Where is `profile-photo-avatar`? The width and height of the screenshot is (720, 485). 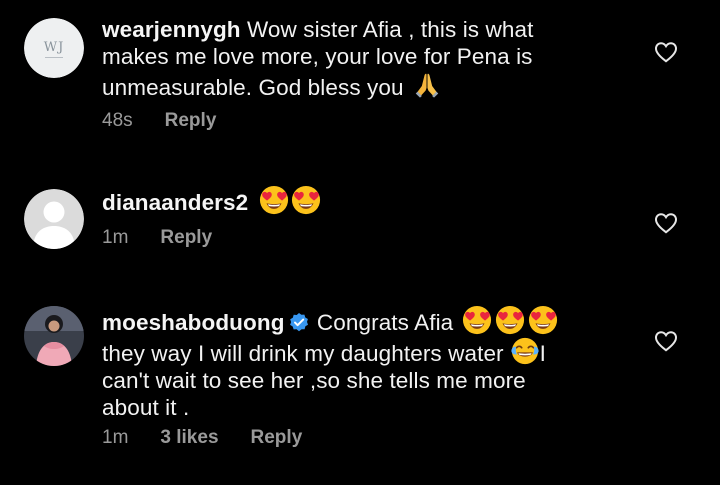 profile-photo-avatar is located at coordinates (54, 336).